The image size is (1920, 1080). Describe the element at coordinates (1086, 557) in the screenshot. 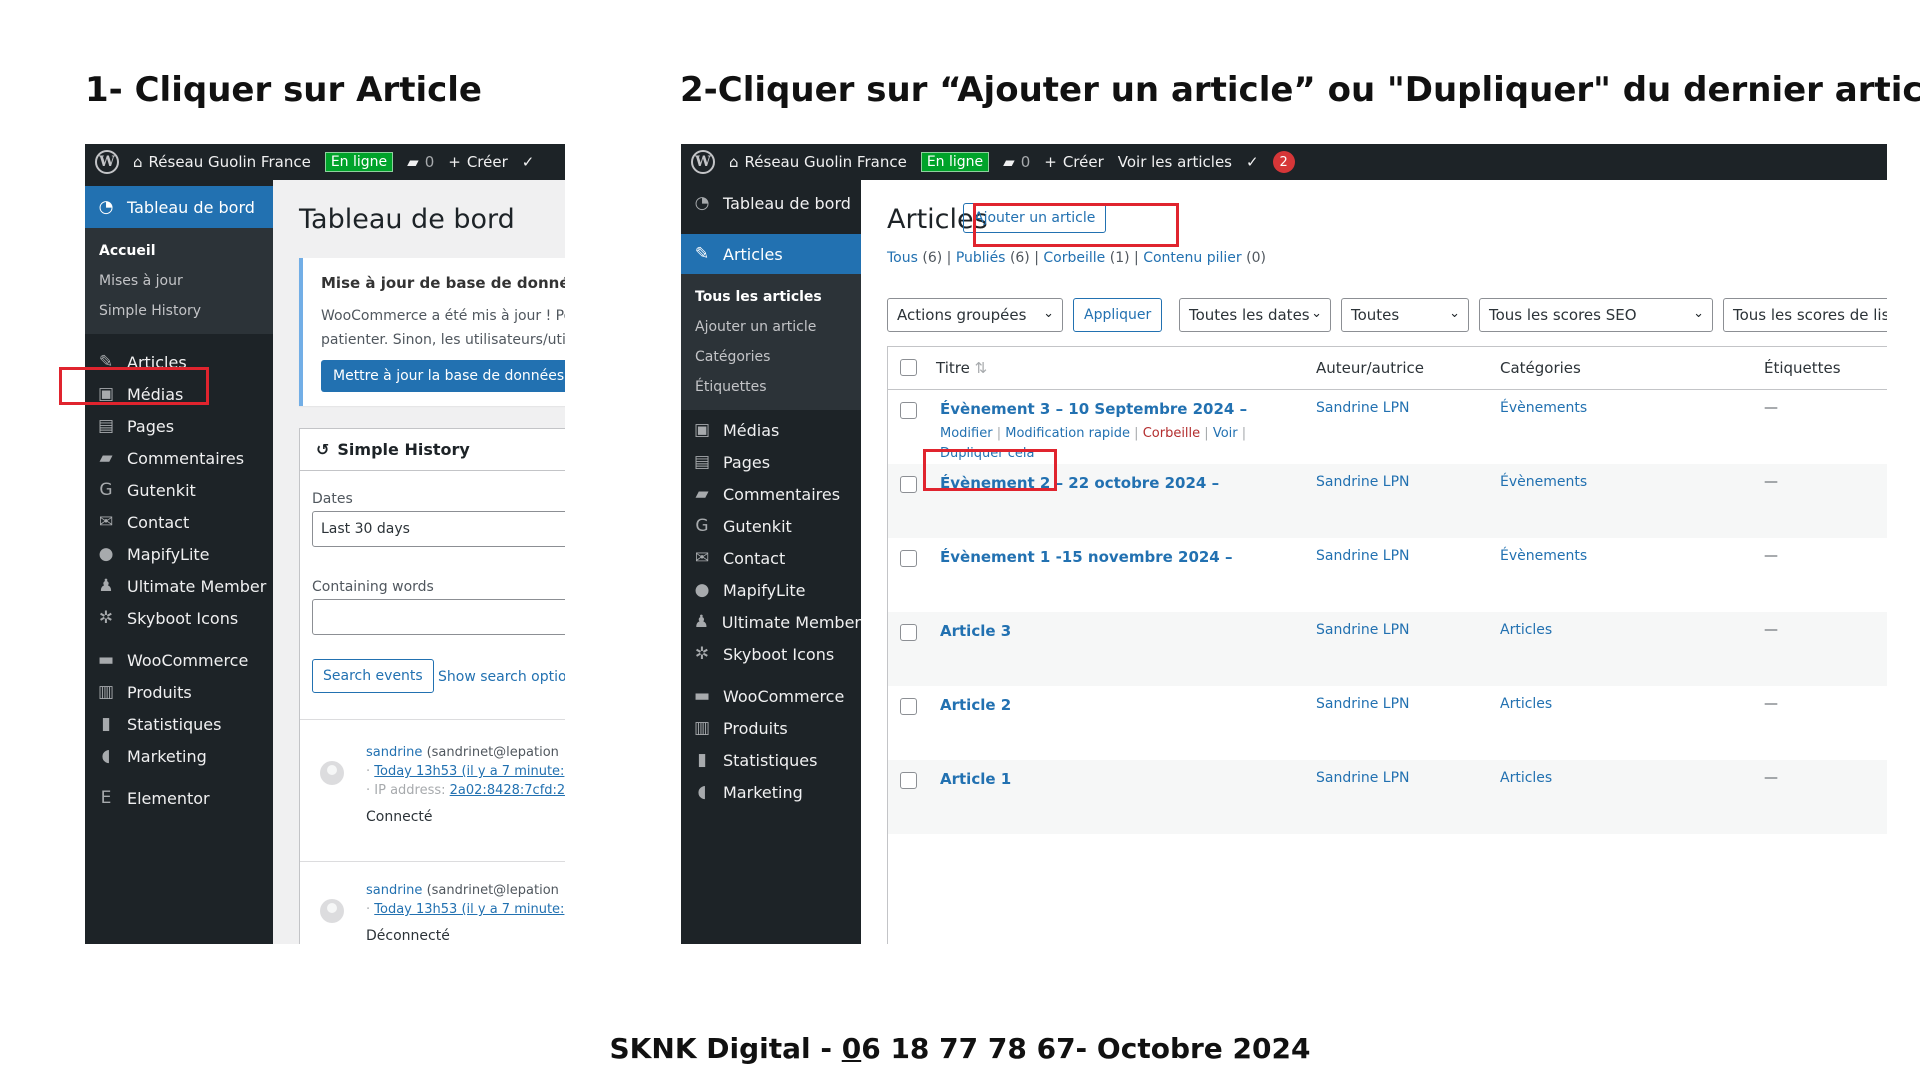

I see `article-title-link: Évènement 1 -15 novembre 2024 –` at that location.